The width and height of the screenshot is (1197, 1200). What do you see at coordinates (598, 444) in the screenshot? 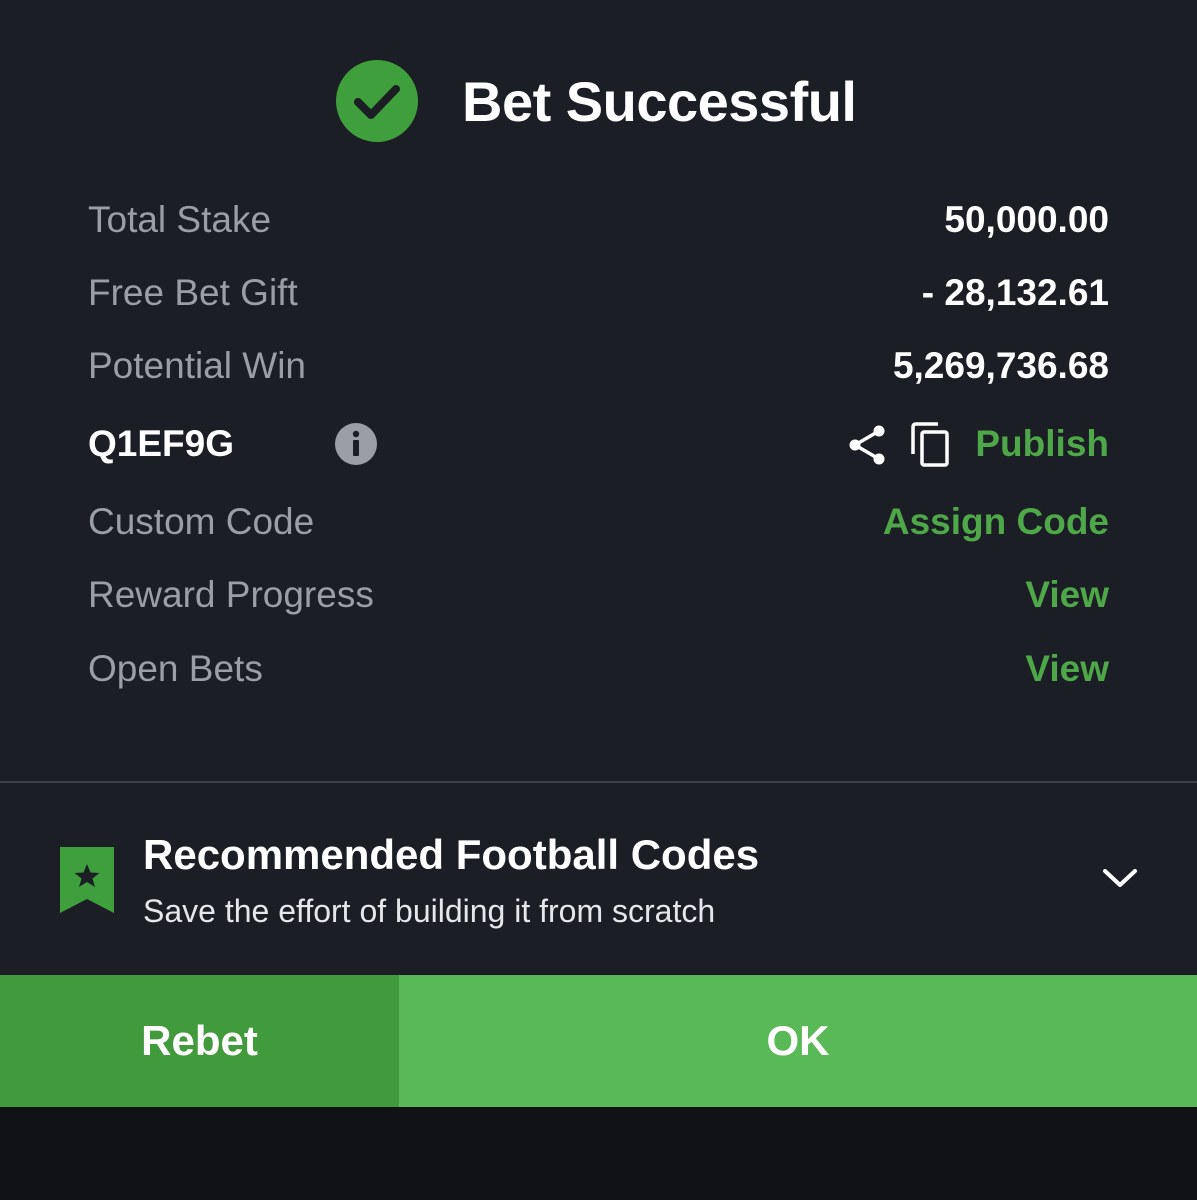
I see `booking-code-row: Q1EF9G Publish` at bounding box center [598, 444].